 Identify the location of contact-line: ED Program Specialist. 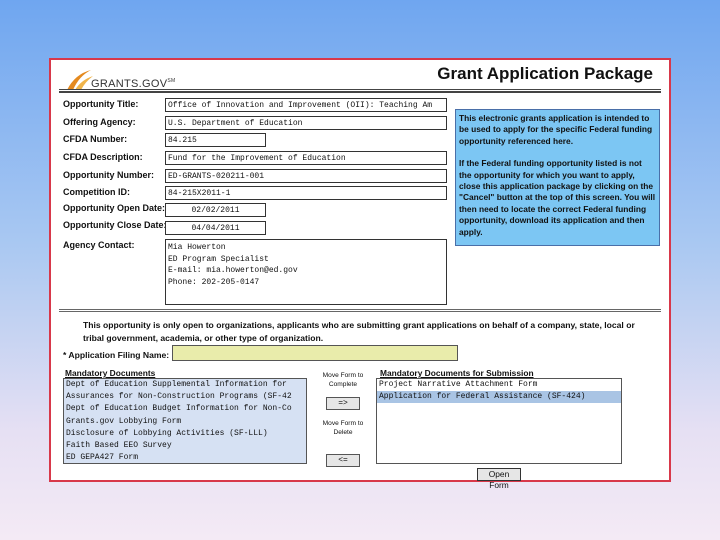
(218, 259).